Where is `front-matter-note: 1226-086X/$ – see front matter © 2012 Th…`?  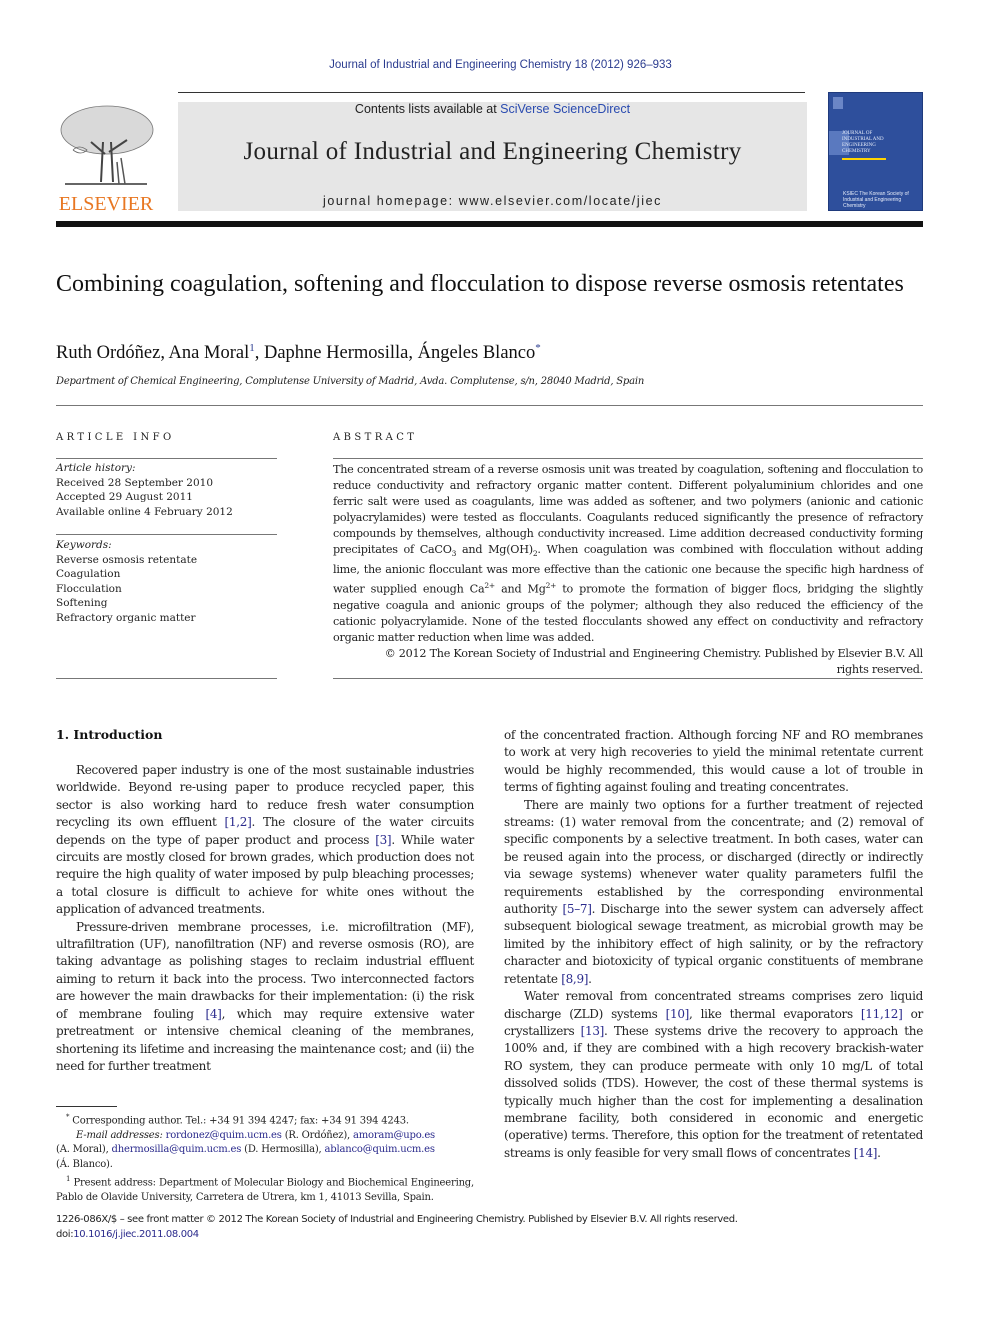
front-matter-note: 1226-086X/$ – see front matter © 2012 Th… is located at coordinates (397, 1227).